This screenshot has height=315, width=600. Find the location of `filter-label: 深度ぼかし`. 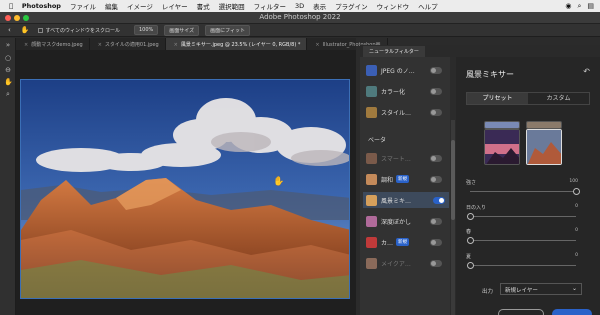

filter-label: 深度ぼかし is located at coordinates (396, 222).